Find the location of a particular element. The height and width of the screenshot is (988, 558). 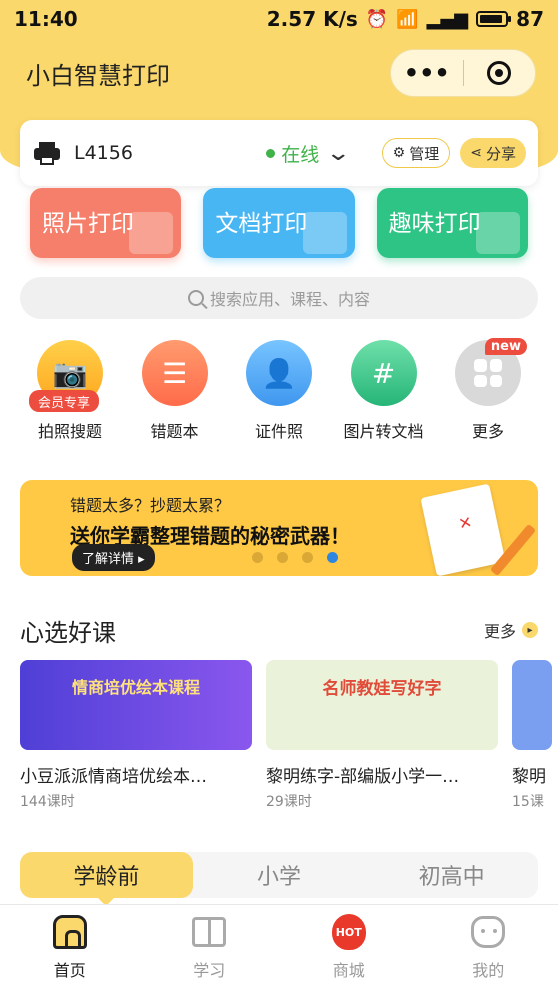

document-icon is located at coordinates (324, 233).